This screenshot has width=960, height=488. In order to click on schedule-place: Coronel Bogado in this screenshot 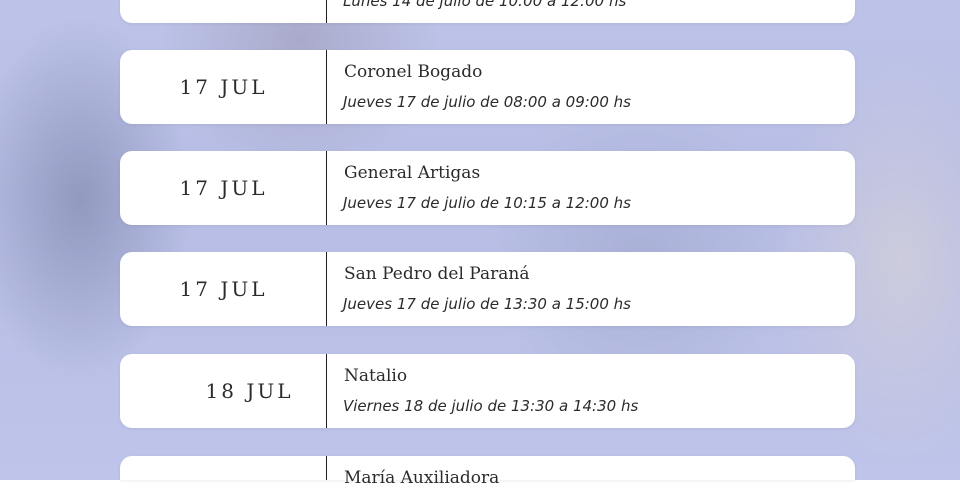, I will do `click(413, 72)`.